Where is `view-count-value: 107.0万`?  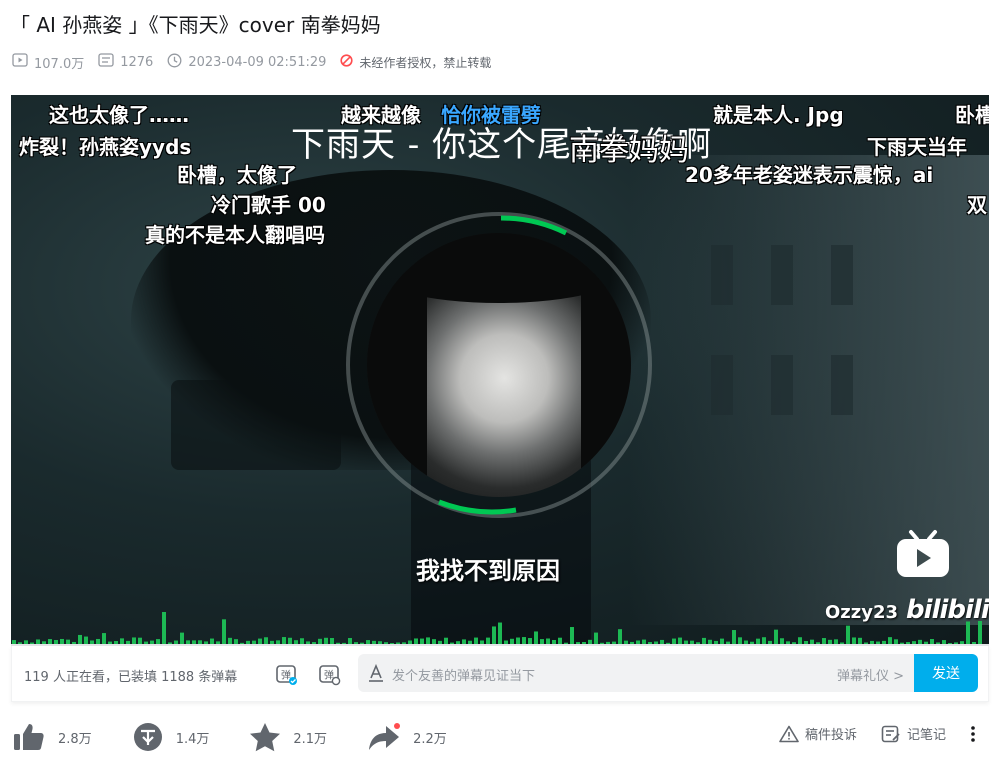 view-count-value: 107.0万 is located at coordinates (59, 64).